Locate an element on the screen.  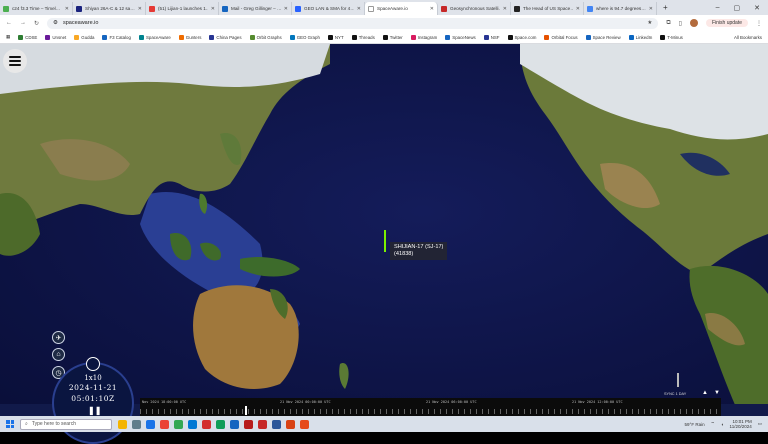
bookmark-item: China Pages is located at coordinates (225, 37).